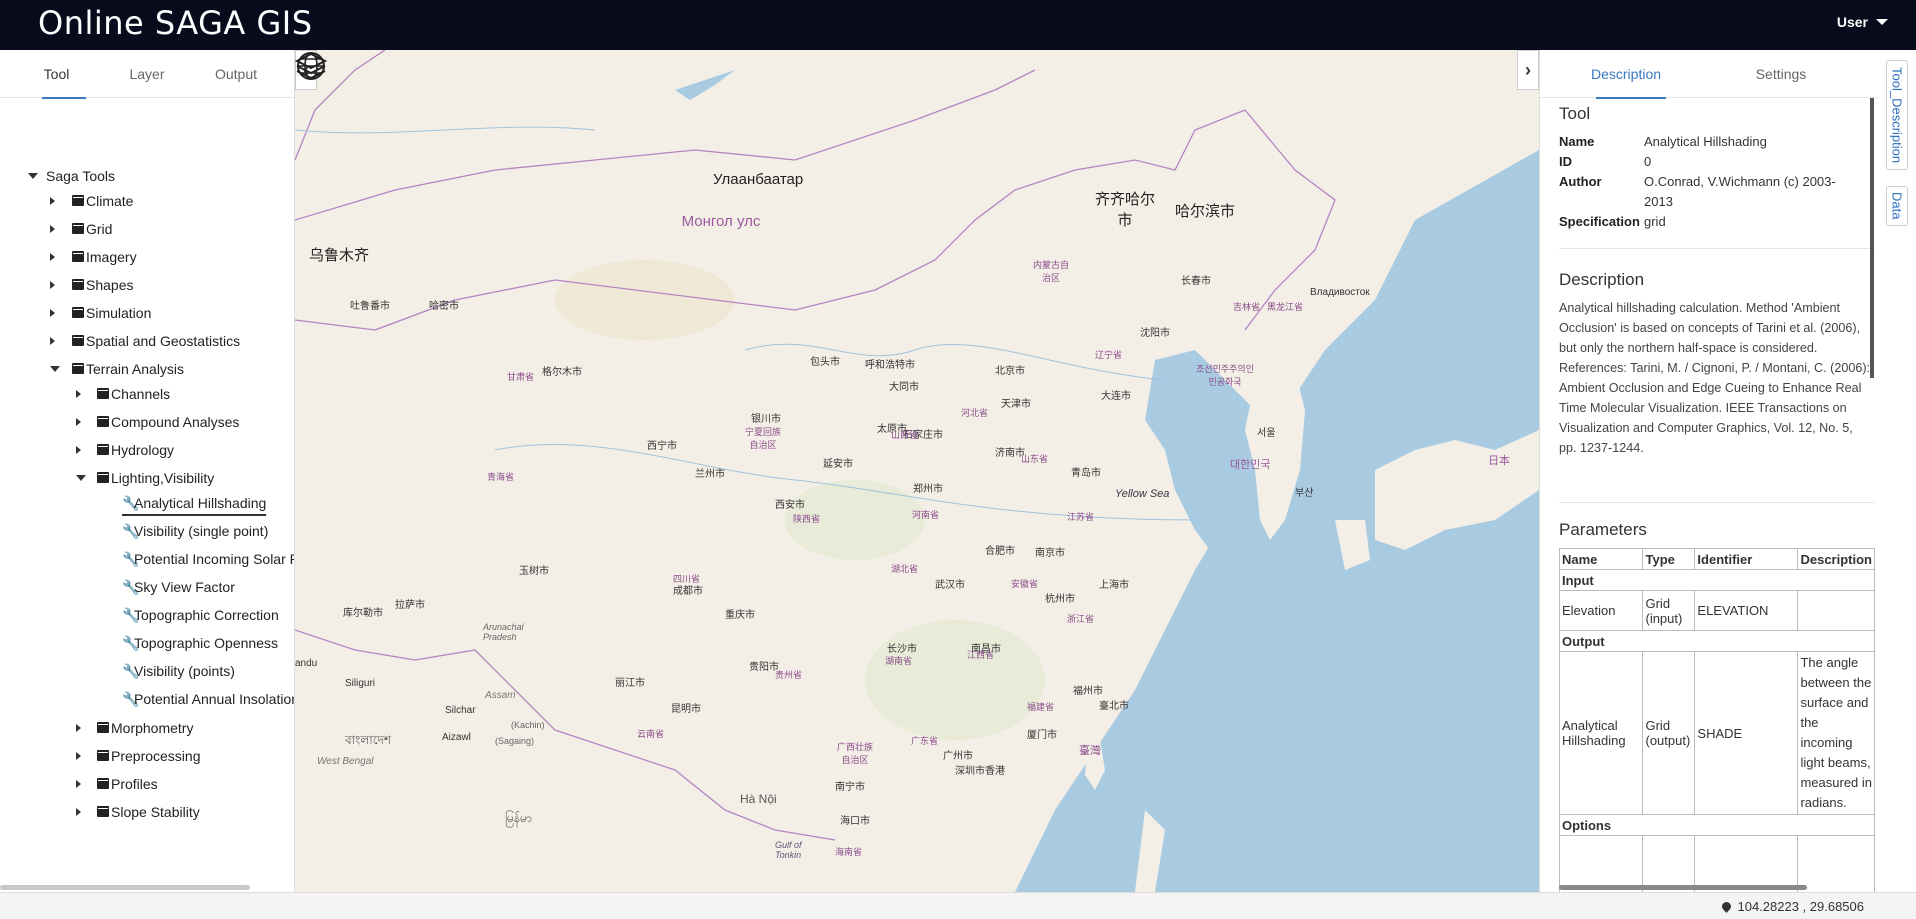 This screenshot has width=1916, height=919. Describe the element at coordinates (1740, 191) in the screenshot. I see `field-author-value: O.Conrad, V.Wichmann (c) 2003-2013` at that location.